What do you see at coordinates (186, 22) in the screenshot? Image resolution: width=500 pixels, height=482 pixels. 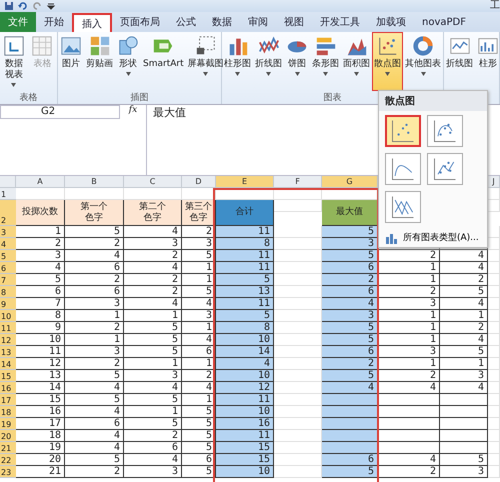 I see `ribbon-tab: 公式` at bounding box center [186, 22].